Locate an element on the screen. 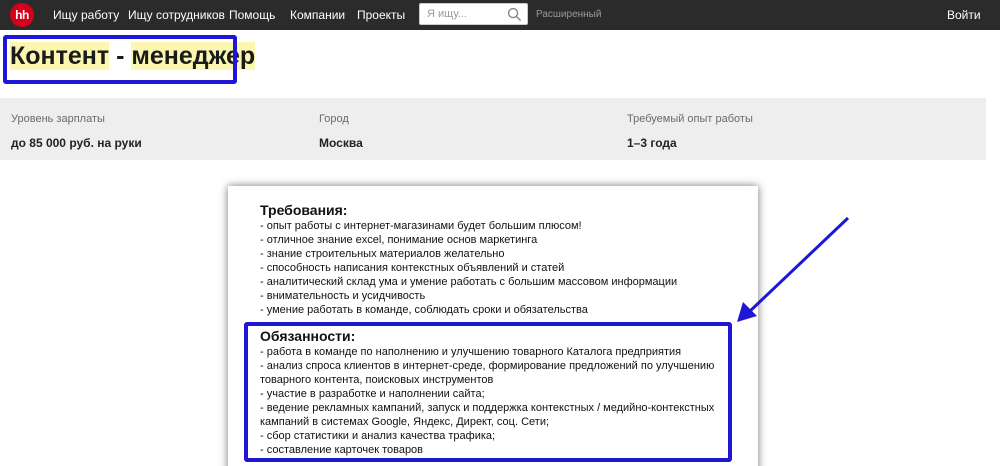 Image resolution: width=1000 pixels, height=466 pixels. title-annotation-frame is located at coordinates (120, 59).